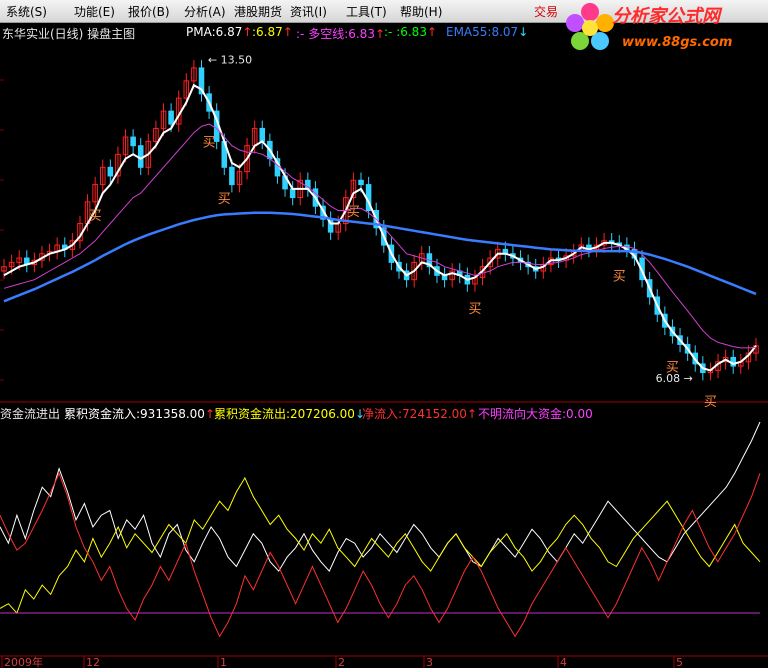 The height and width of the screenshot is (668, 768). I want to click on sub-legend-item: 净流入:724152.00↑, so click(419, 414).